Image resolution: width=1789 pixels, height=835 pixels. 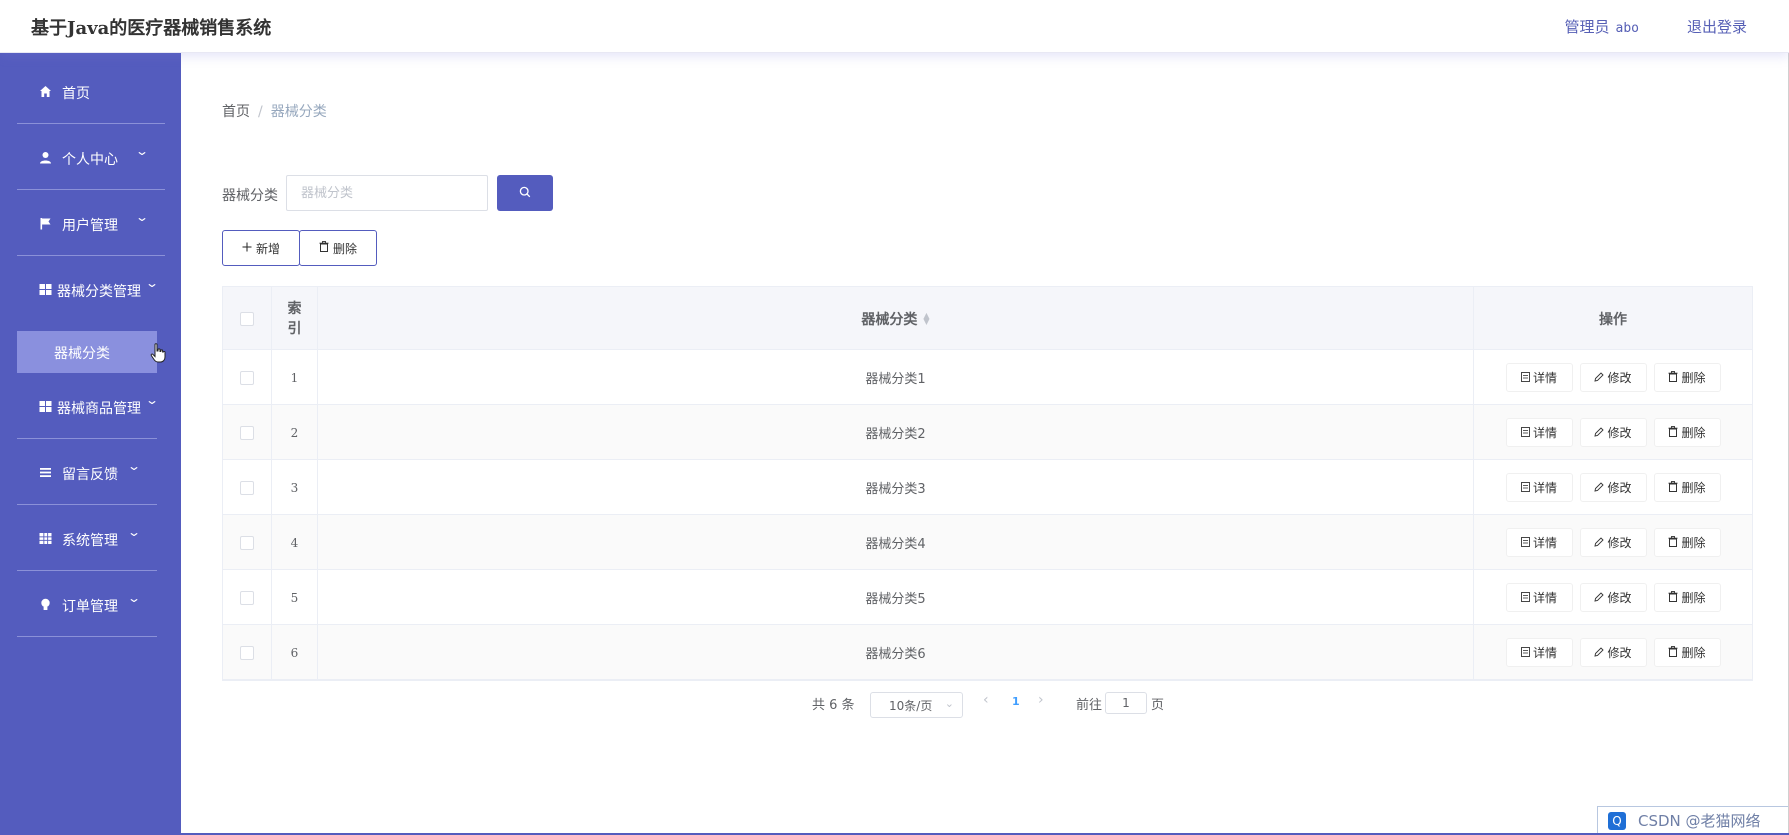 What do you see at coordinates (99, 409) in the screenshot?
I see `sidebar-item-label: 器械商品管理` at bounding box center [99, 409].